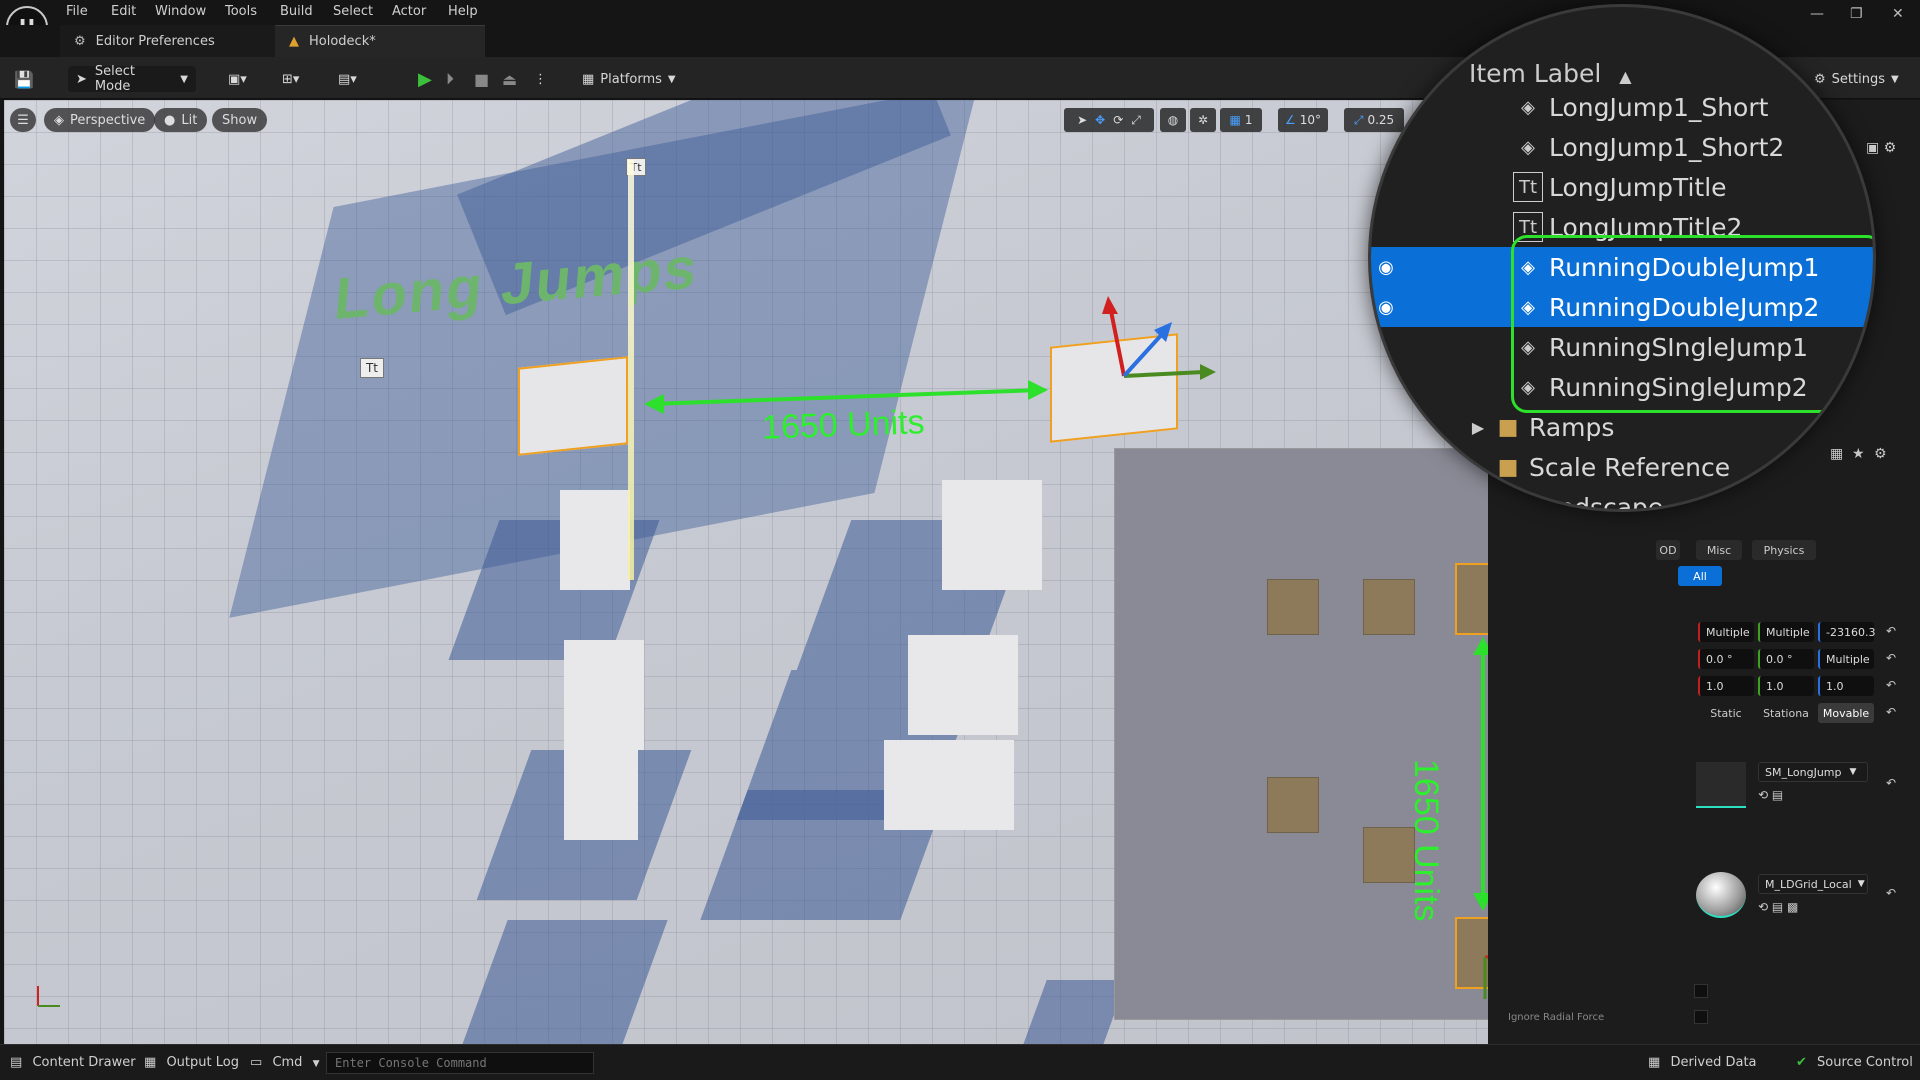  I want to click on outliner-item: ◈ LongJump1_Short2, so click(1622, 147).